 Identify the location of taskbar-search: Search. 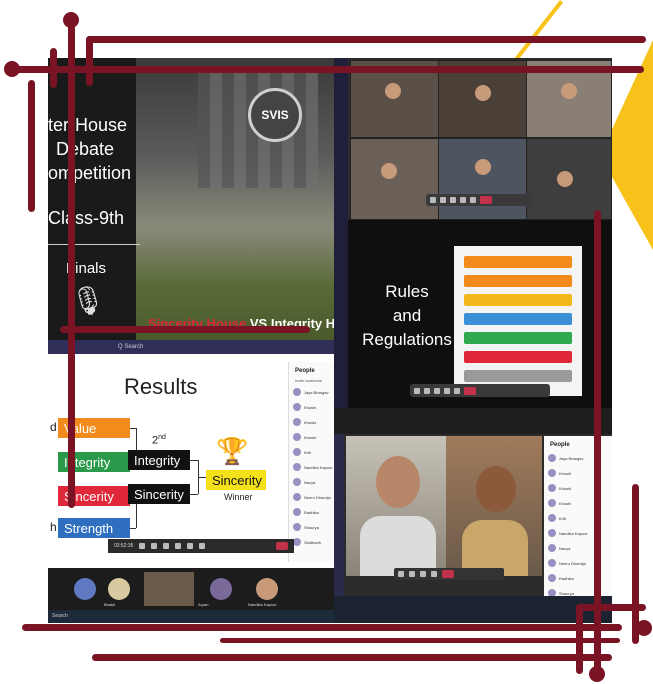
(60, 616).